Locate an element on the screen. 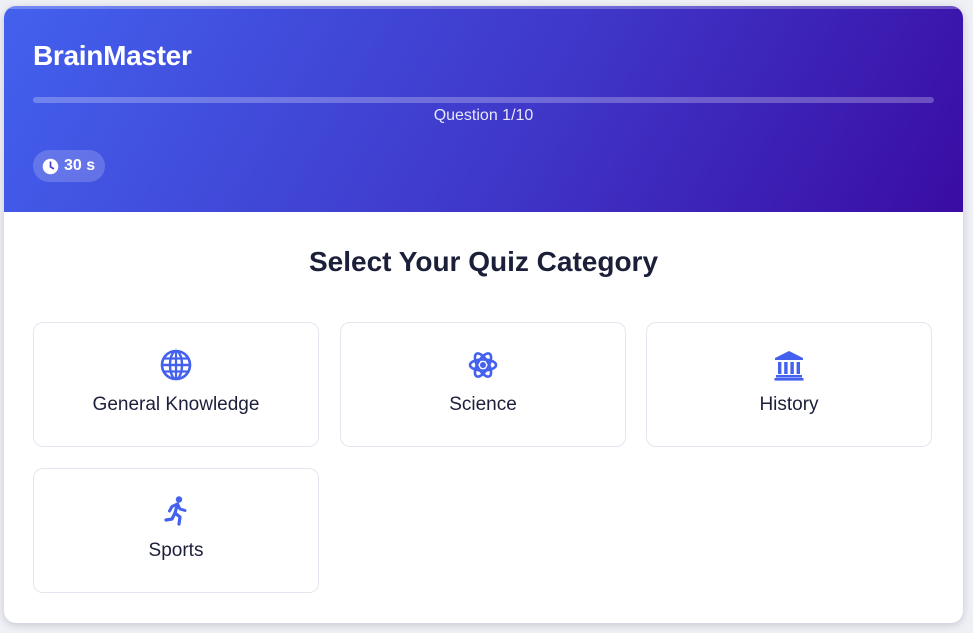 This screenshot has width=973, height=633. category-card-history: History is located at coordinates (789, 384).